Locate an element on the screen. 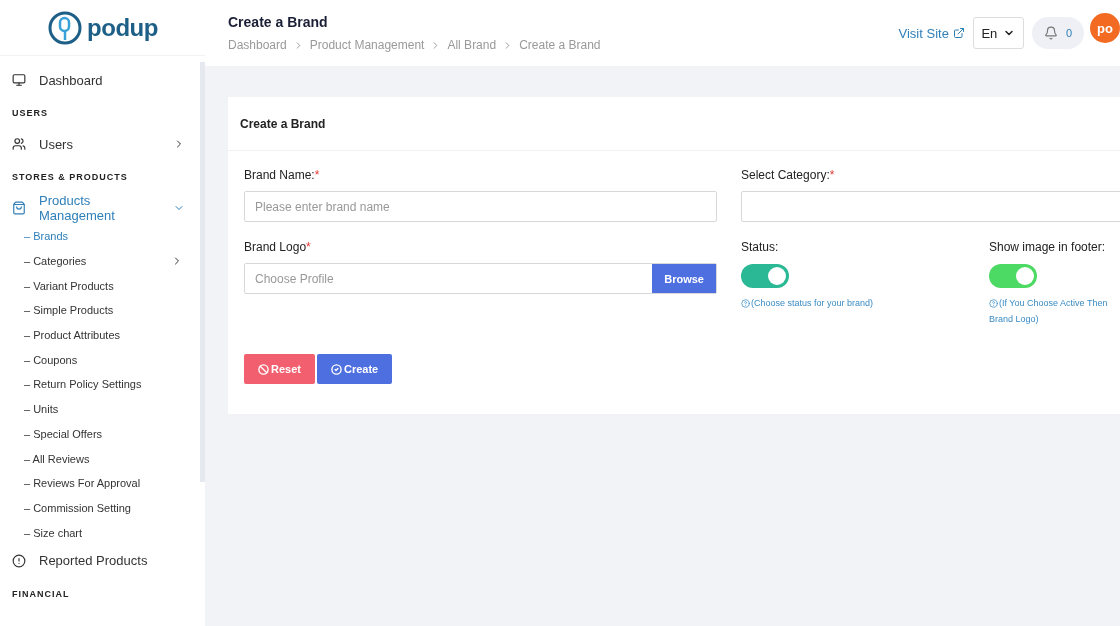  sidebar-item: Users is located at coordinates (98, 144).